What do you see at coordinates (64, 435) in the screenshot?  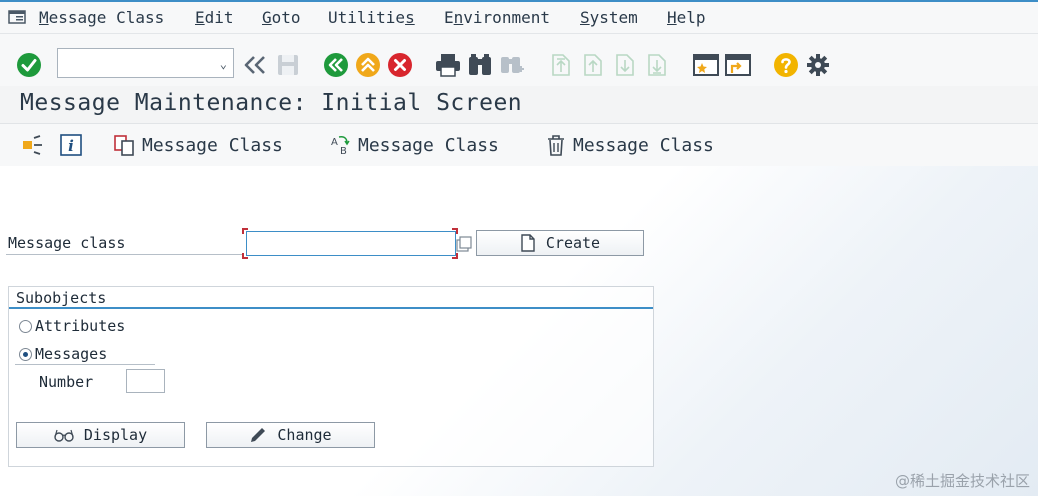 I see `glasses-icon` at bounding box center [64, 435].